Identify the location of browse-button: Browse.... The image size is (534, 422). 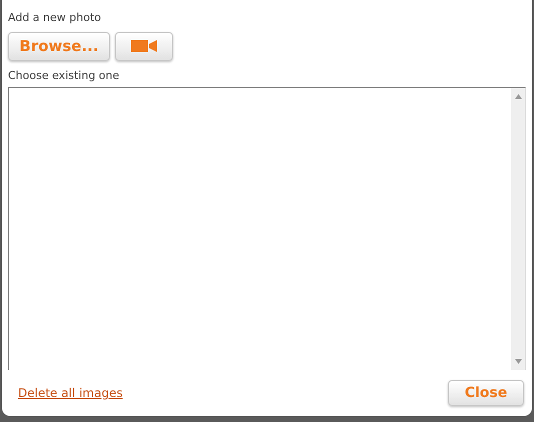
(59, 46).